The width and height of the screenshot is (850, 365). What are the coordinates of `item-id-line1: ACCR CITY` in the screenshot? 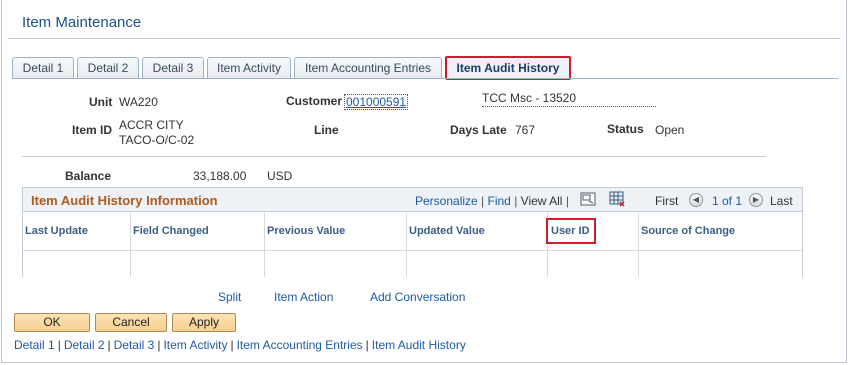 It's located at (151, 125).